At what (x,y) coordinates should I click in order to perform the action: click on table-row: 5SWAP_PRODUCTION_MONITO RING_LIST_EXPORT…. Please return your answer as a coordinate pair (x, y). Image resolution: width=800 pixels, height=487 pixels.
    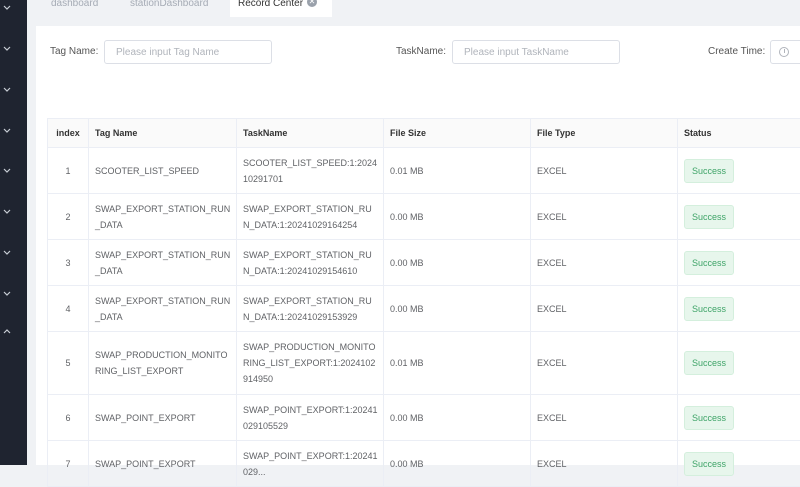
    Looking at the image, I should click on (424, 363).